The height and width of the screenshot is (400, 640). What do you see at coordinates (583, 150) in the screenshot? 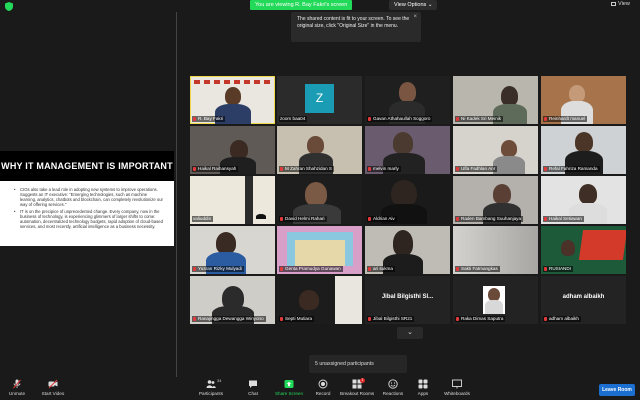
I see `participant-tile: Refal Fahriza Ramanda` at bounding box center [583, 150].